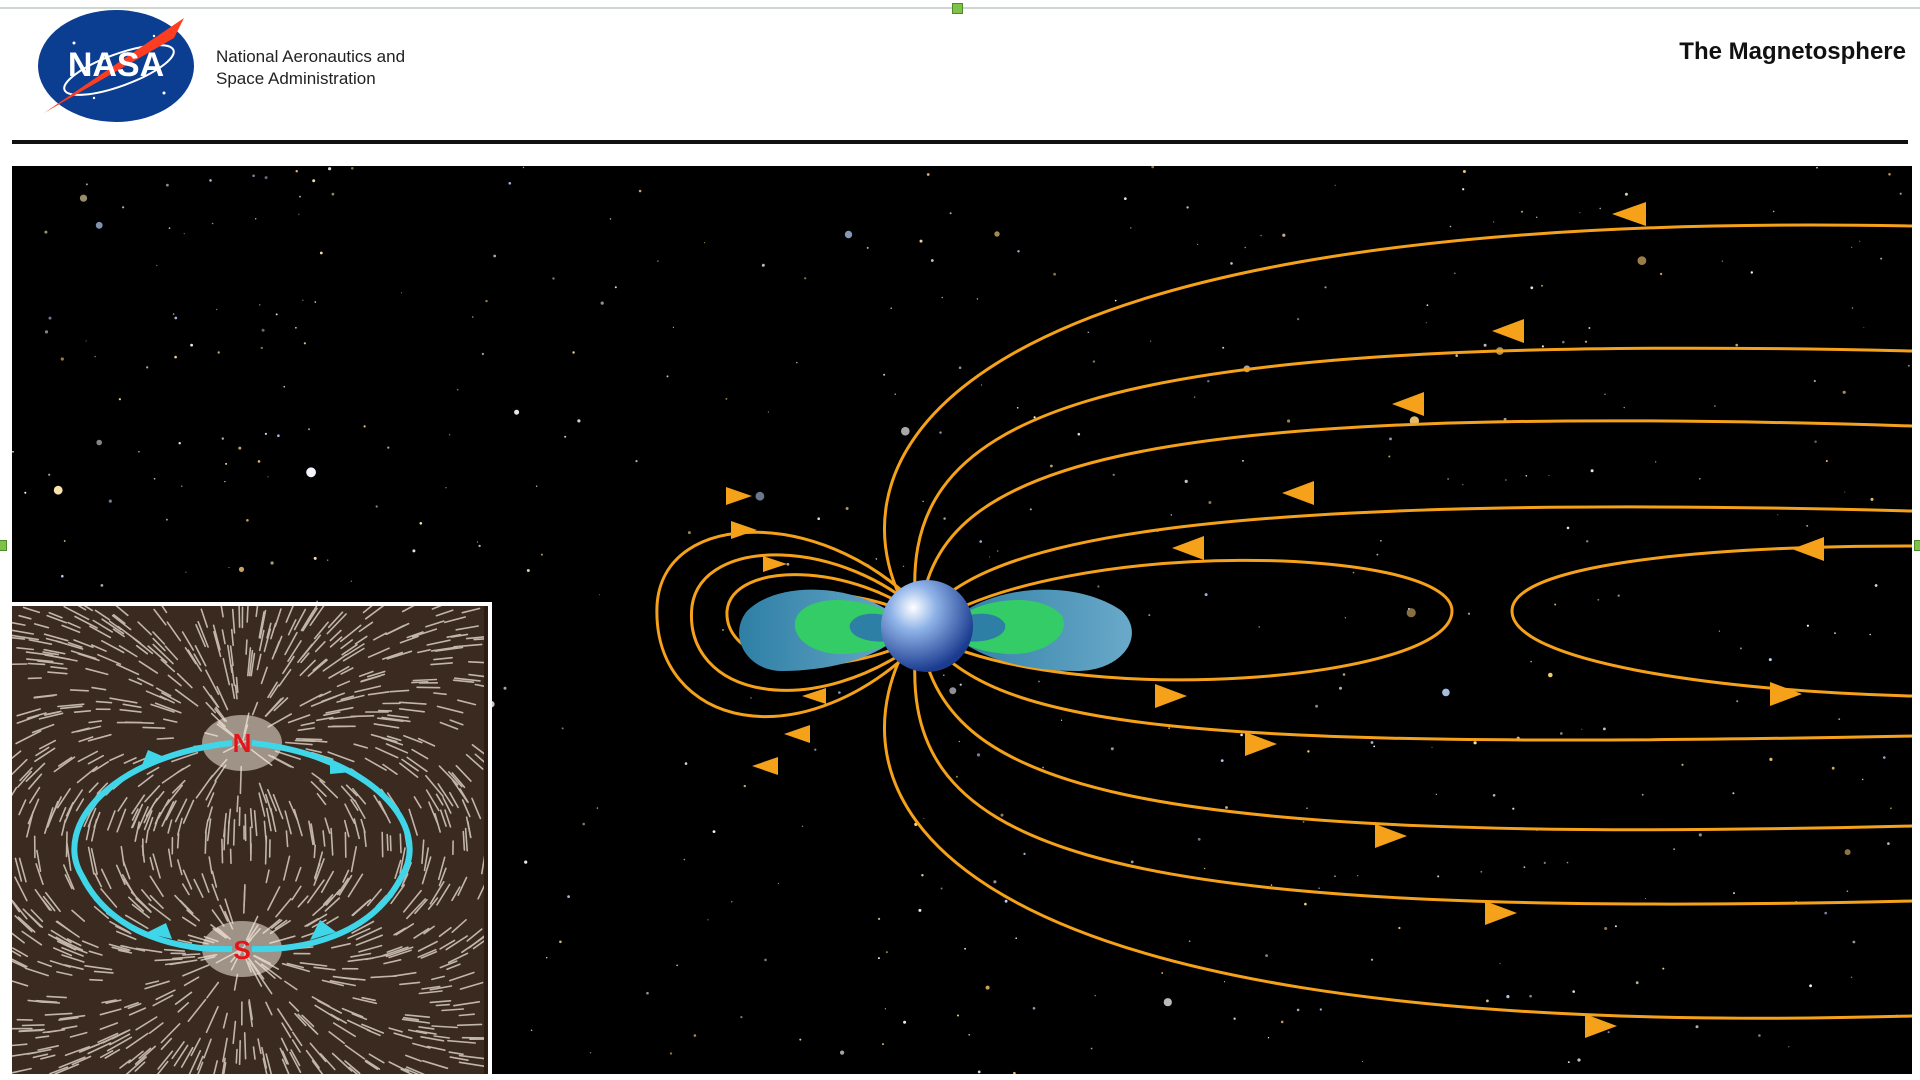  What do you see at coordinates (242, 743) in the screenshot?
I see `north-pole-label: N` at bounding box center [242, 743].